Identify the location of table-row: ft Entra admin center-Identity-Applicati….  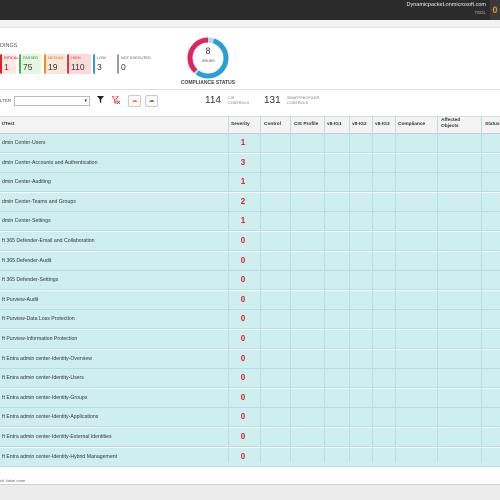
(250, 418).